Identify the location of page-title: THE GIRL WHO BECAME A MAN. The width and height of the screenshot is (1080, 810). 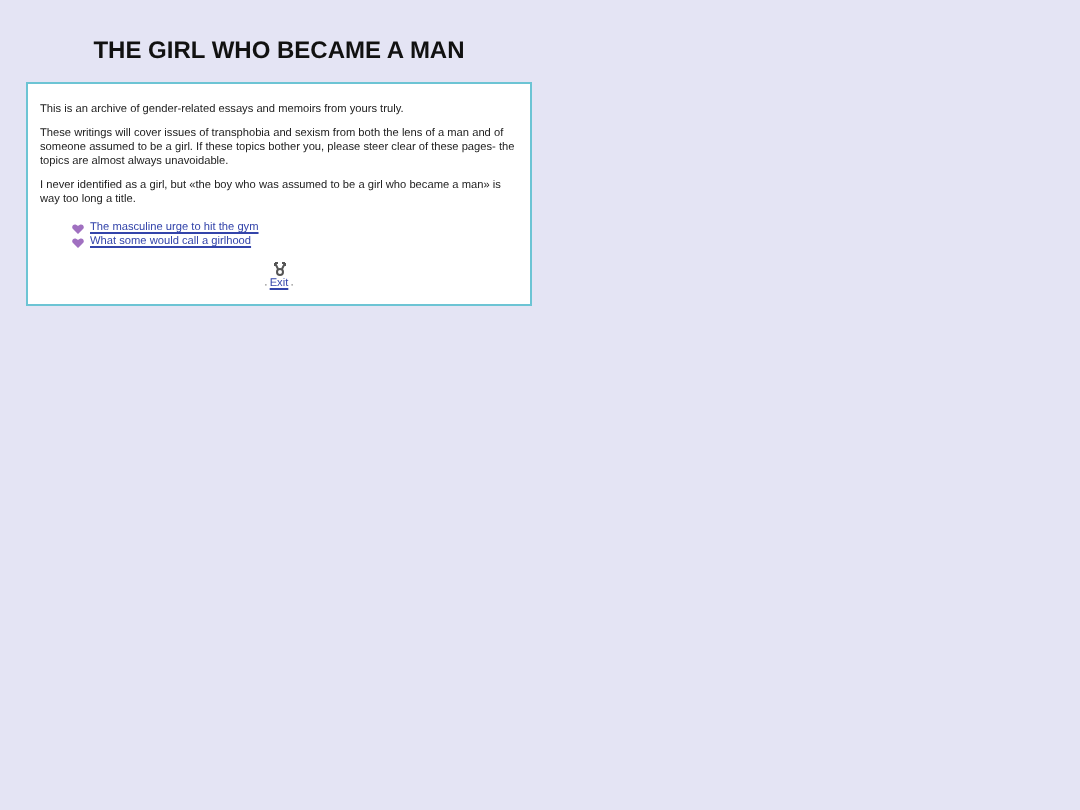
(279, 50).